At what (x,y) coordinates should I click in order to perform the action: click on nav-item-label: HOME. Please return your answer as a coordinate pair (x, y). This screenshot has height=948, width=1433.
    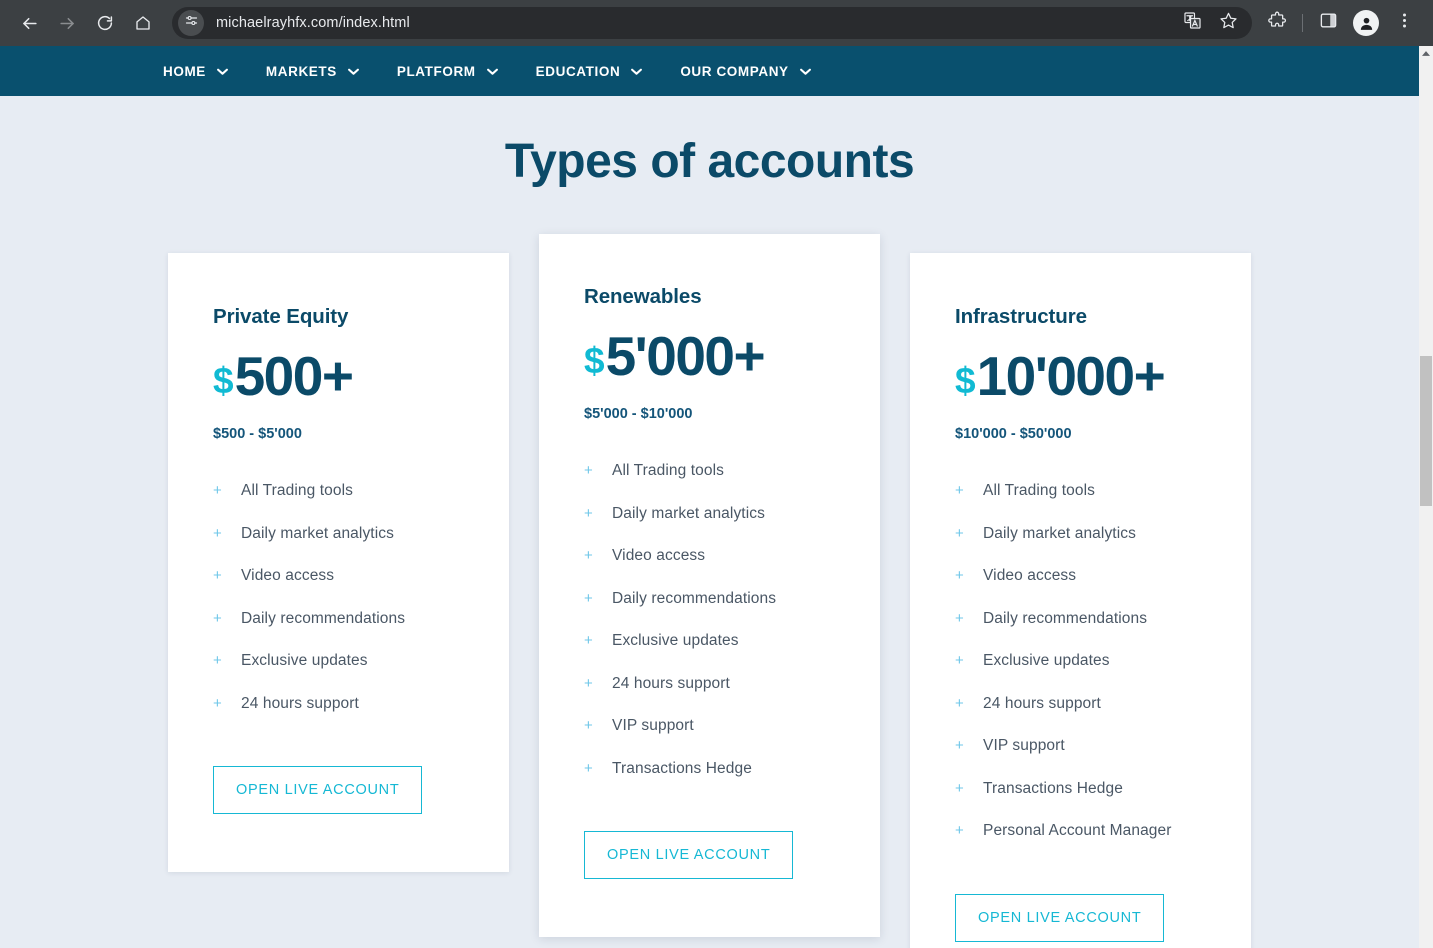
    Looking at the image, I should click on (184, 71).